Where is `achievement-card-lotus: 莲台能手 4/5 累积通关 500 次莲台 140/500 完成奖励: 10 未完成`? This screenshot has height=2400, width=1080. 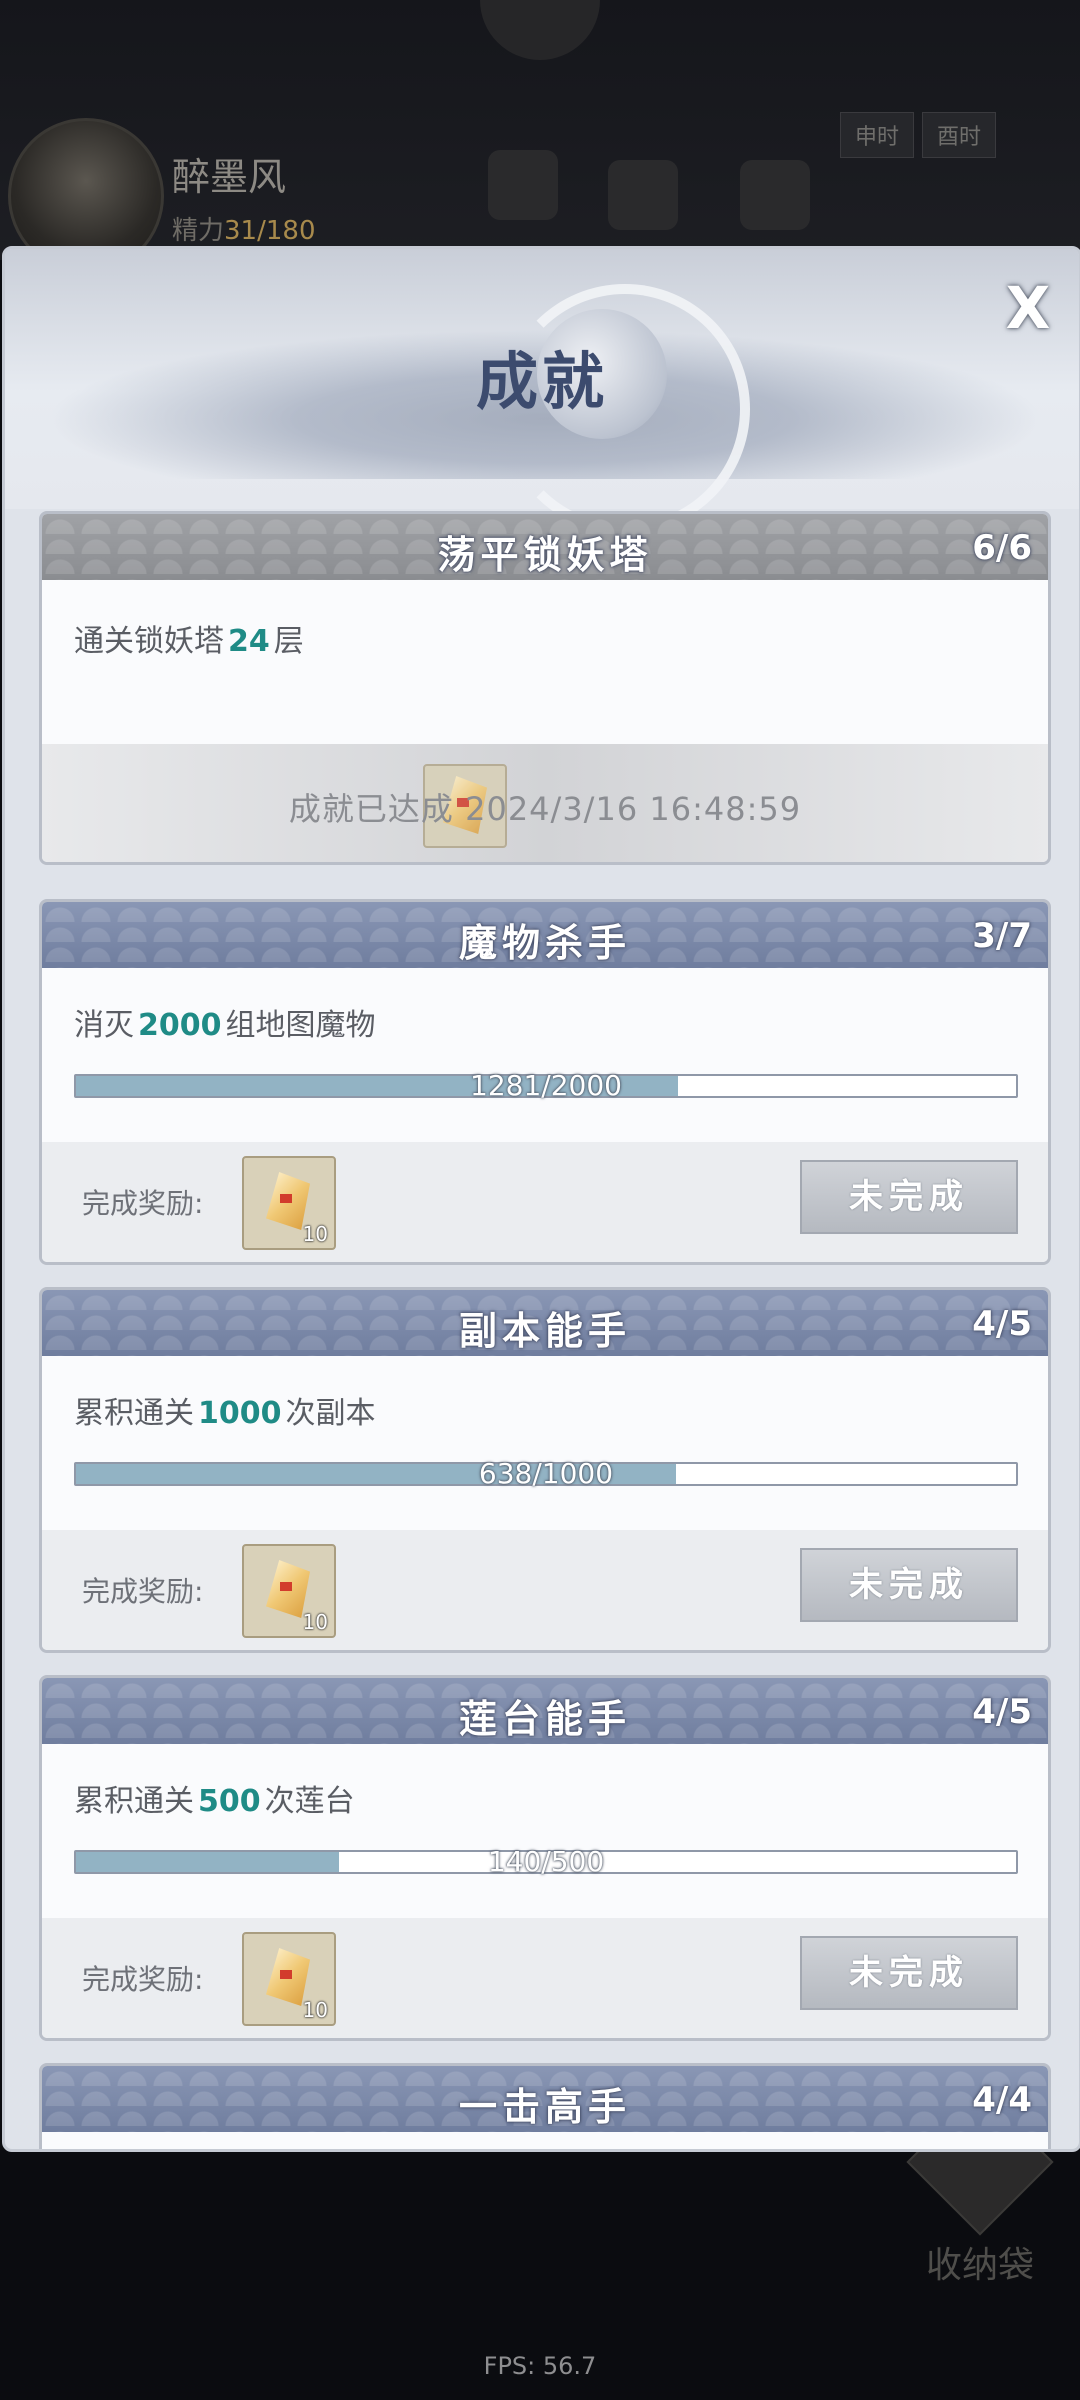
achievement-card-lotus: 莲台能手 4/5 累积通关 500 次莲台 140/500 完成奖励: 10 未完成 is located at coordinates (545, 1858).